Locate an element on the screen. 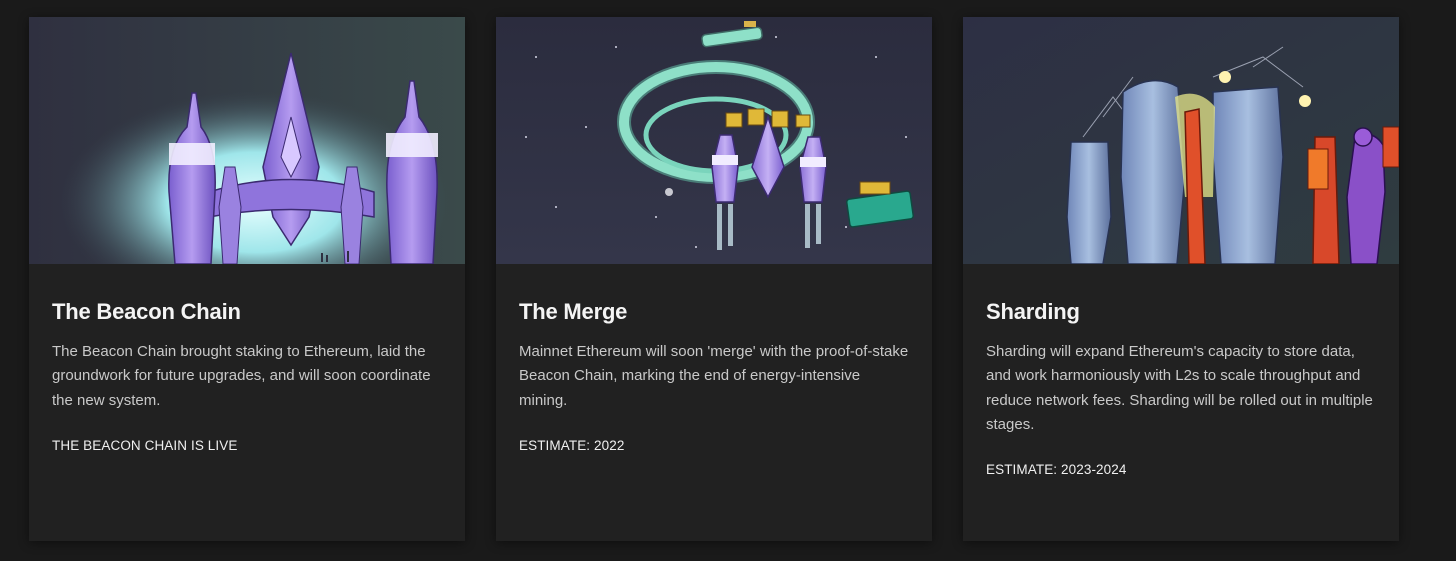  sharding-construction-illustration is located at coordinates (1181, 140).